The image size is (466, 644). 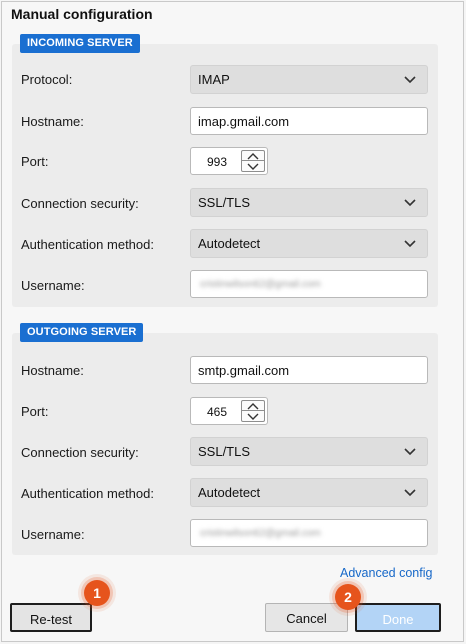 I want to click on outgoing-auth-label: Authentication method:, so click(x=87, y=493).